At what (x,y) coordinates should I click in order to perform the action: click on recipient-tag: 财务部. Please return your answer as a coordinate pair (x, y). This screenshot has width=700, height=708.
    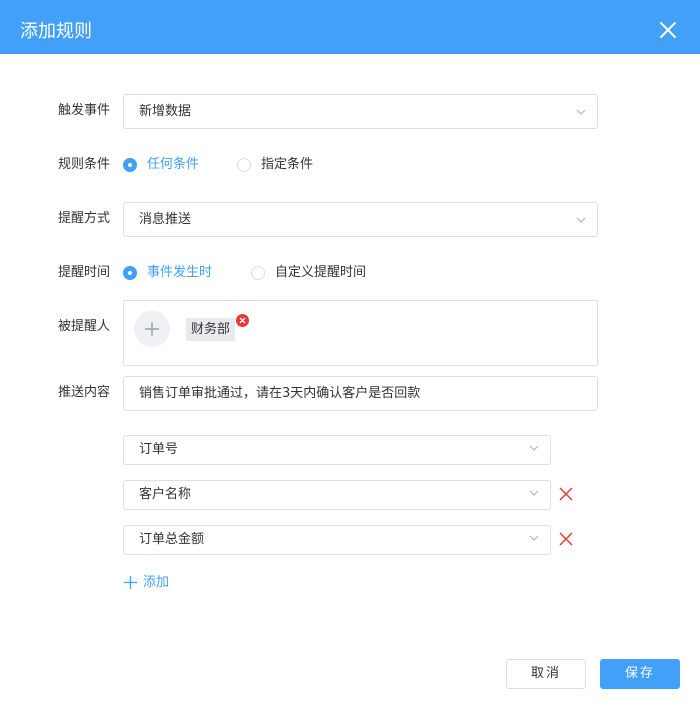
    Looking at the image, I should click on (211, 329).